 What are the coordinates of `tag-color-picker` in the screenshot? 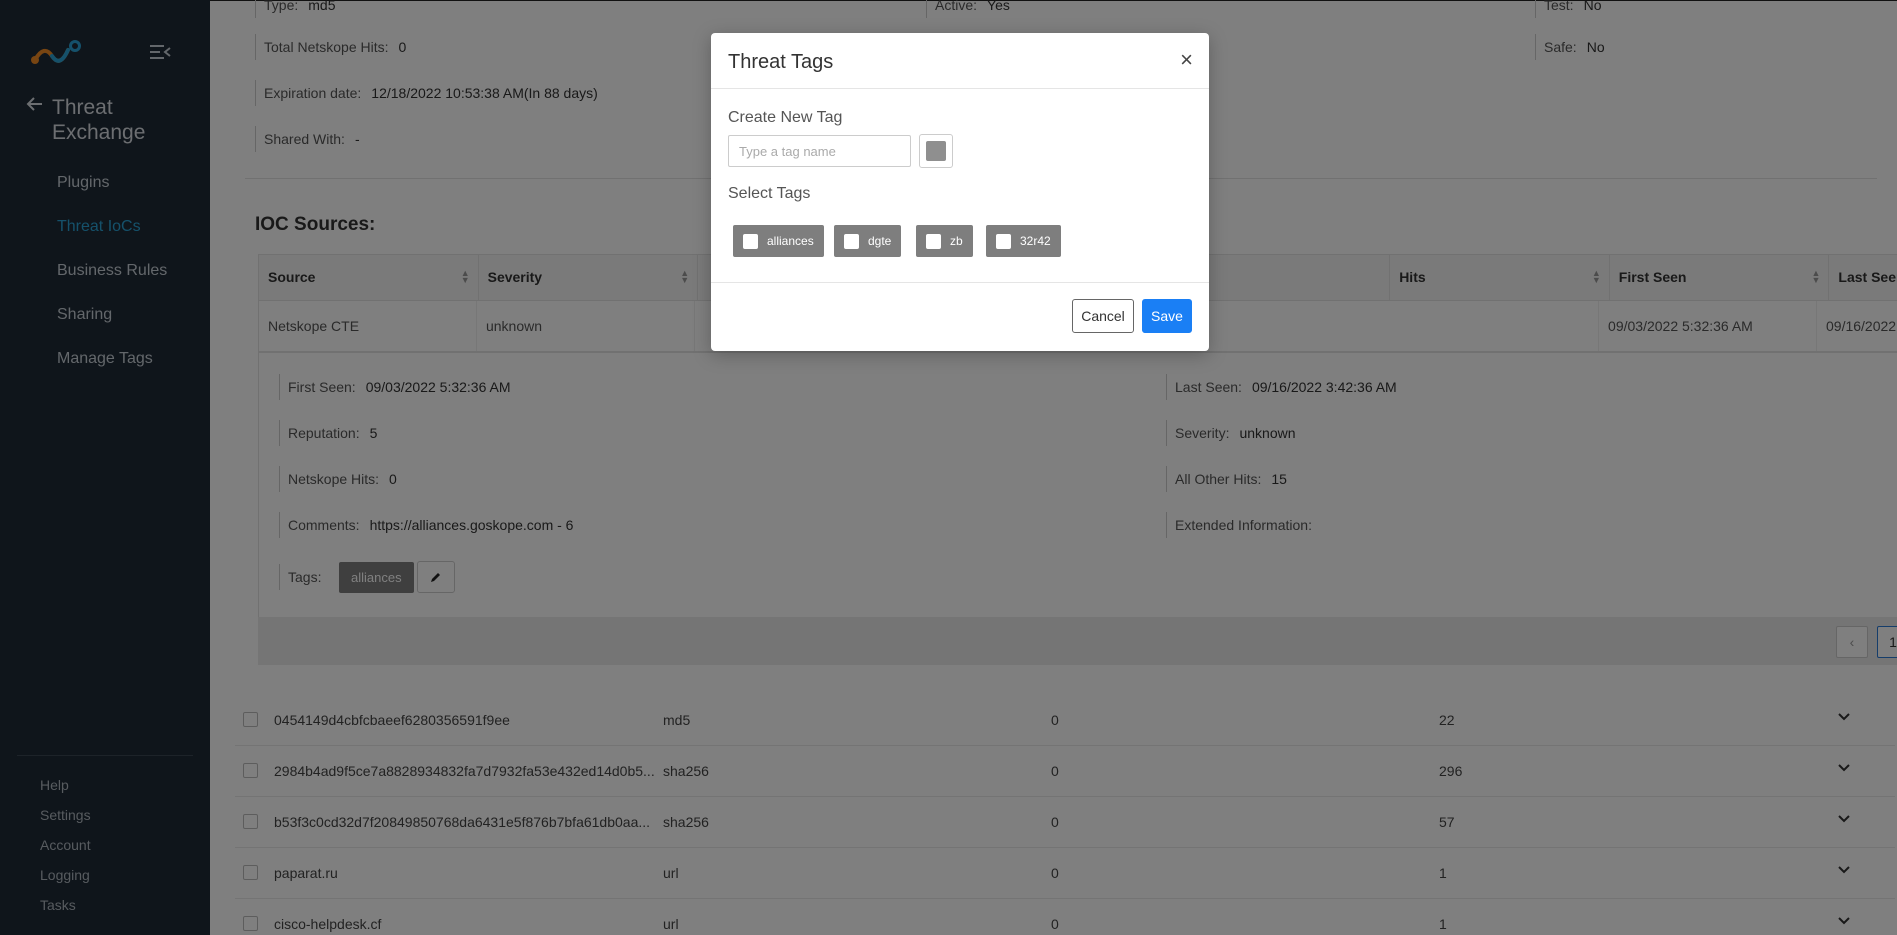 It's located at (936, 151).